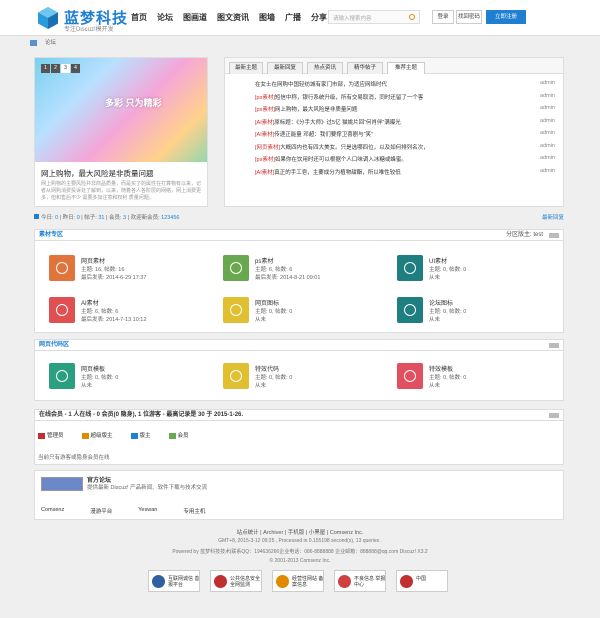 The image size is (600, 618). Describe the element at coordinates (325, 68) in the screenshot. I see `tab-hot-news: 热点资讯` at that location.